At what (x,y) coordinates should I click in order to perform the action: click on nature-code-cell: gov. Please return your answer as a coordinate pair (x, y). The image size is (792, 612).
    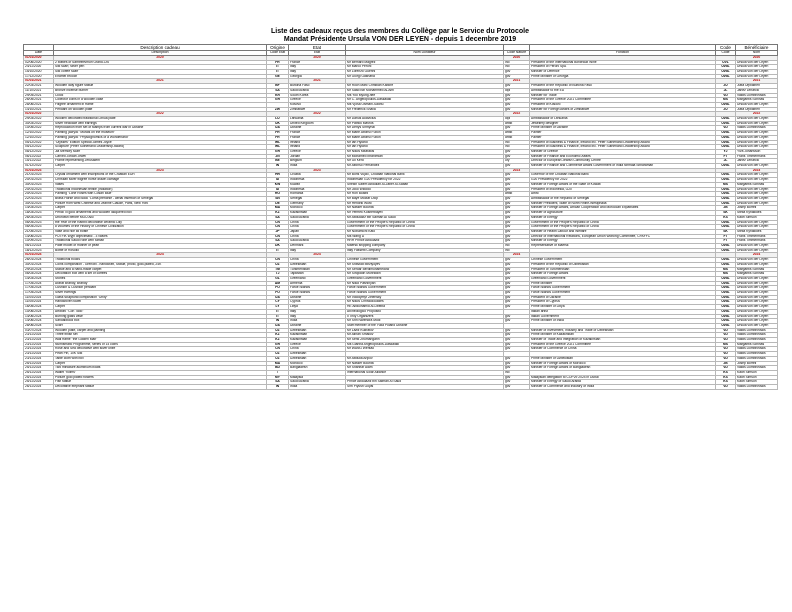
    Looking at the image, I should click on (516, 387).